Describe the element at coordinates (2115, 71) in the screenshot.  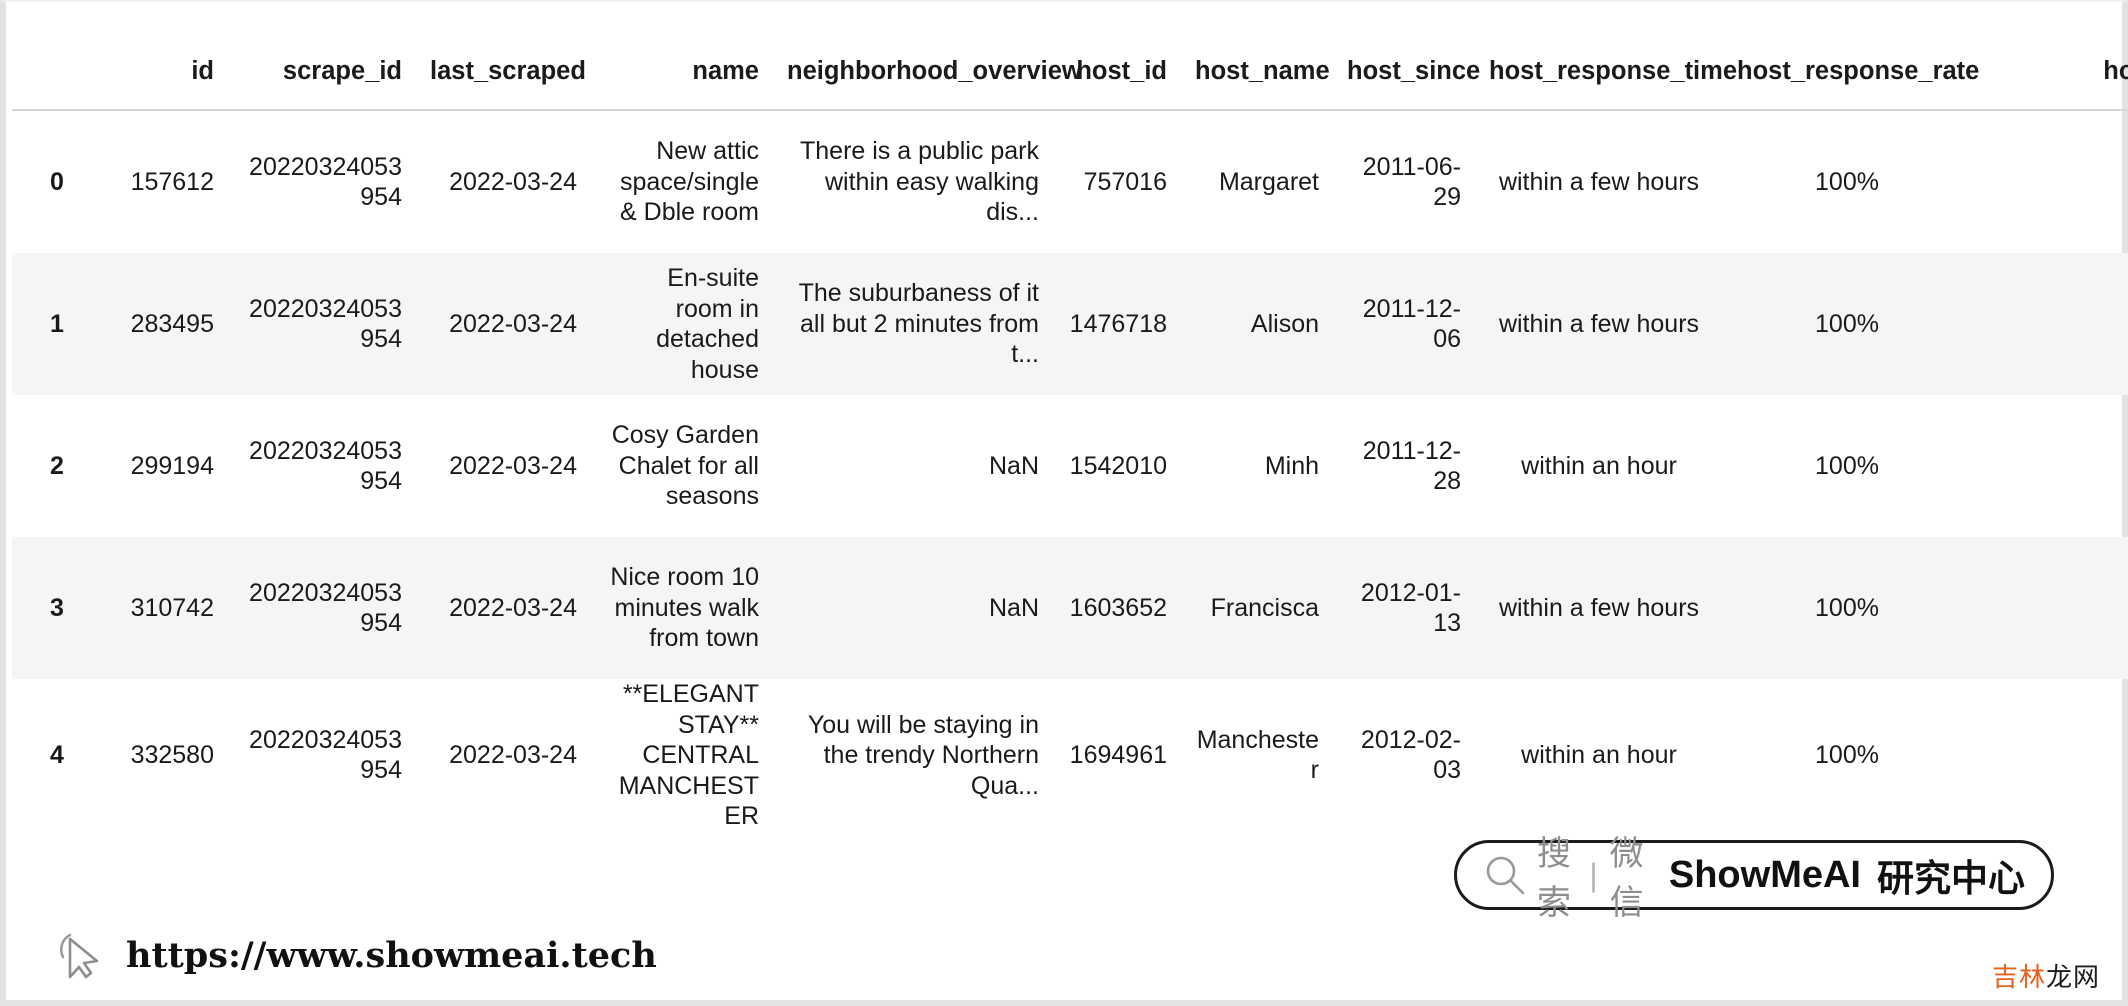
I see `column-header-host-acceptance-rate: host_acce` at that location.